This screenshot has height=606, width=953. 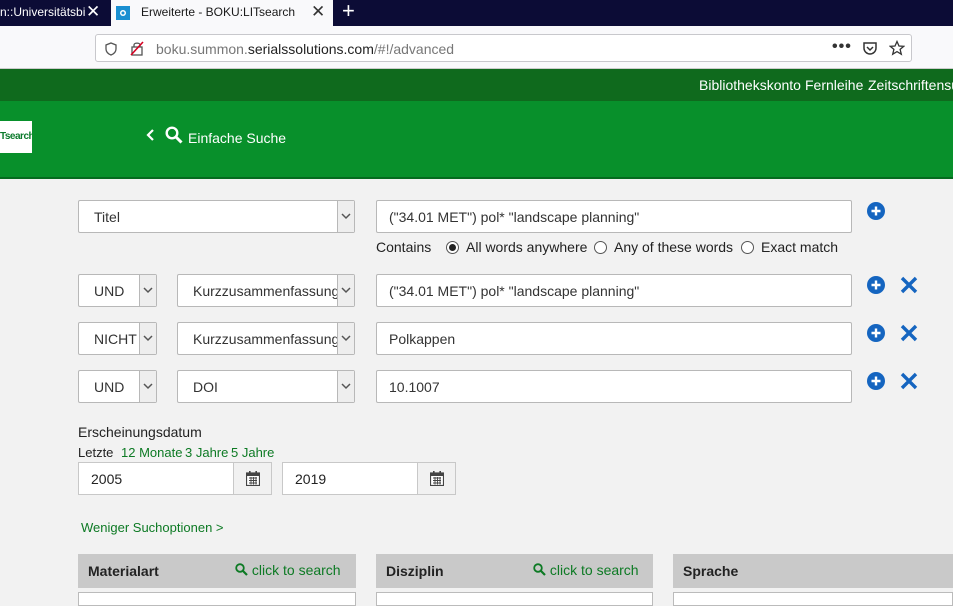 I want to click on operator-select-3: NICHT, so click(x=117, y=338).